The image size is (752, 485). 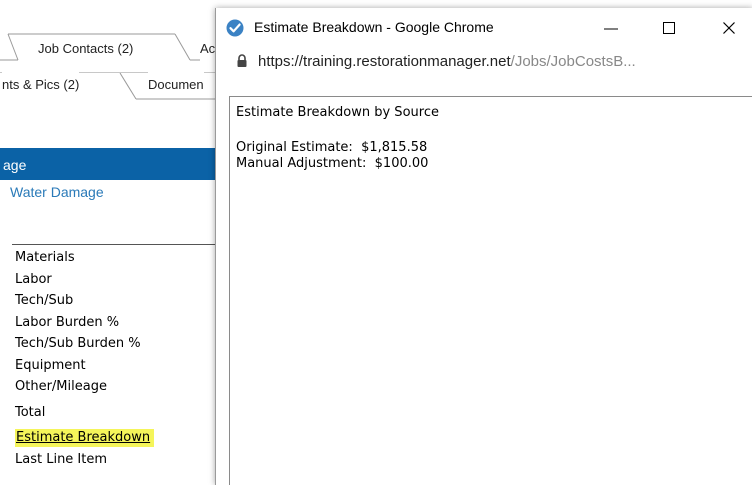 I want to click on close-icon, so click(x=729, y=28).